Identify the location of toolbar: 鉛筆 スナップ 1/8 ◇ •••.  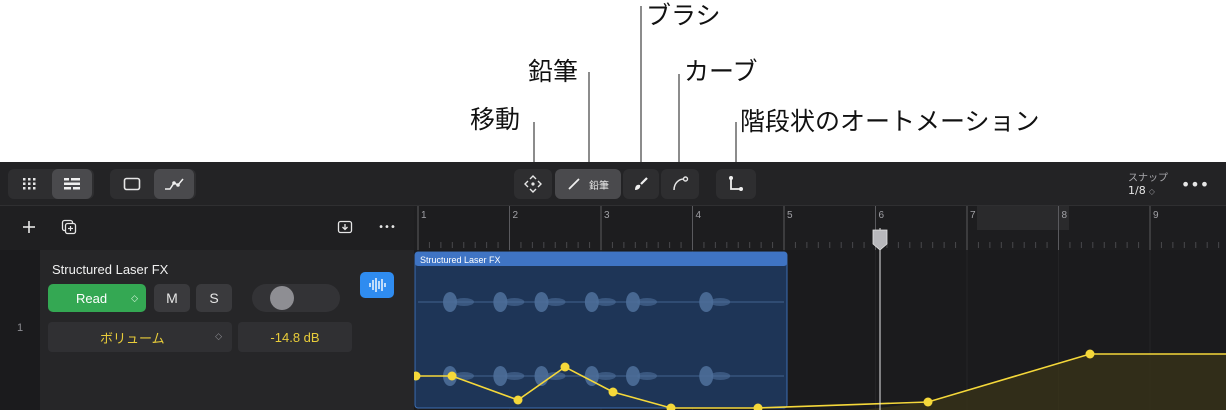
(613, 184).